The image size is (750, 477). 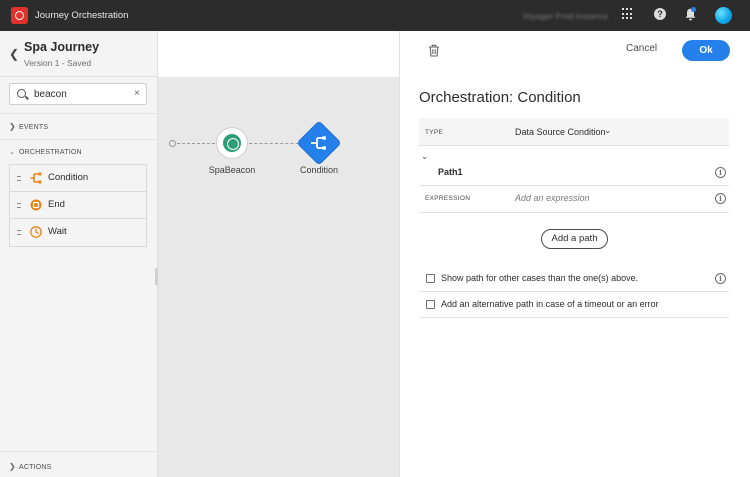 What do you see at coordinates (172, 143) in the screenshot?
I see `start-node` at bounding box center [172, 143].